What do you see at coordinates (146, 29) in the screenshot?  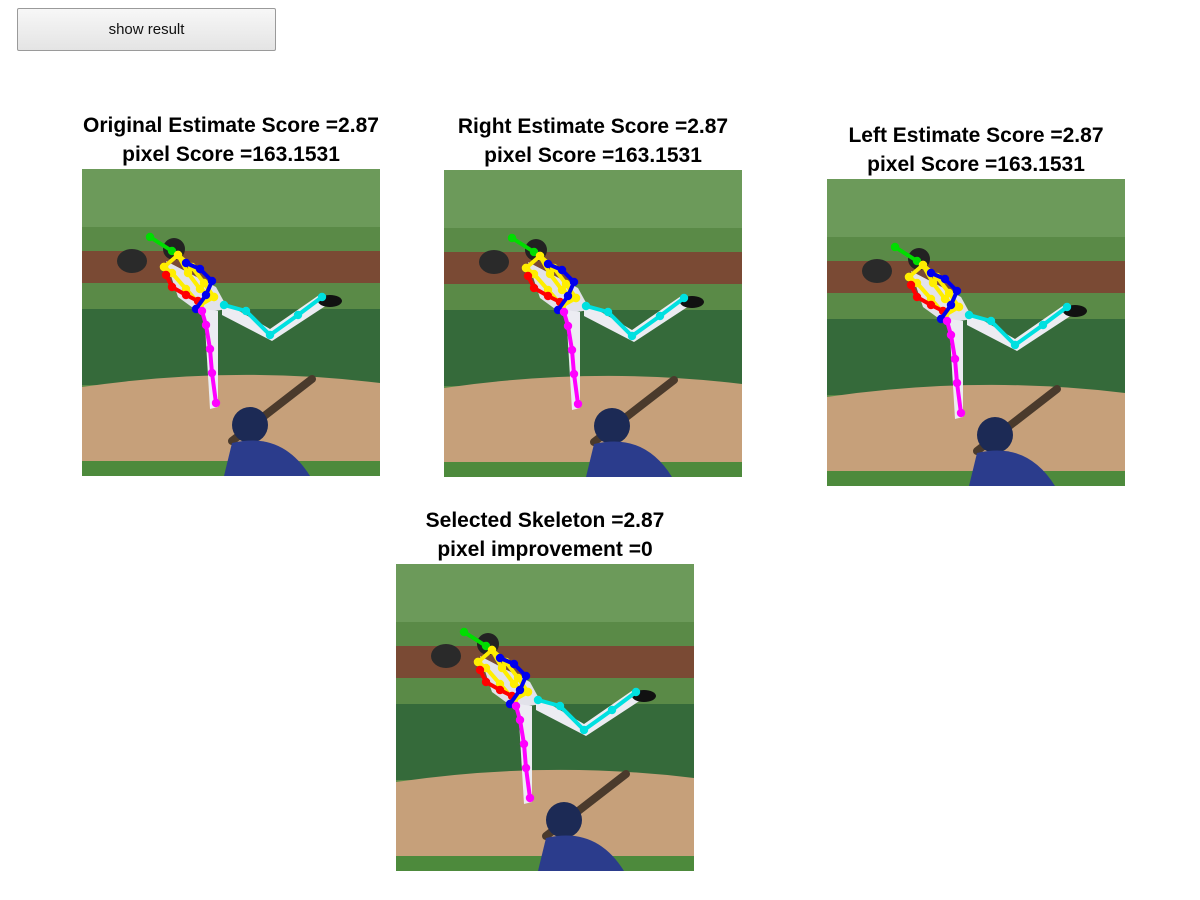 I see `show-result-button: show result` at bounding box center [146, 29].